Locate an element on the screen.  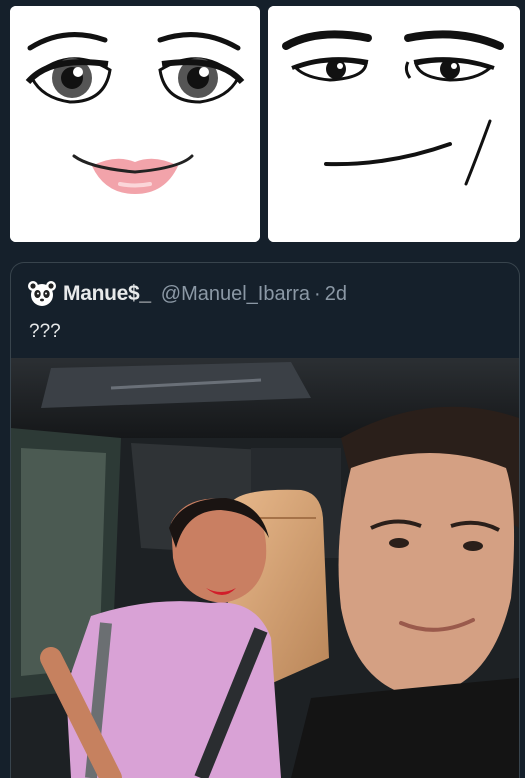
tweet-text: ??? is located at coordinates (45, 331).